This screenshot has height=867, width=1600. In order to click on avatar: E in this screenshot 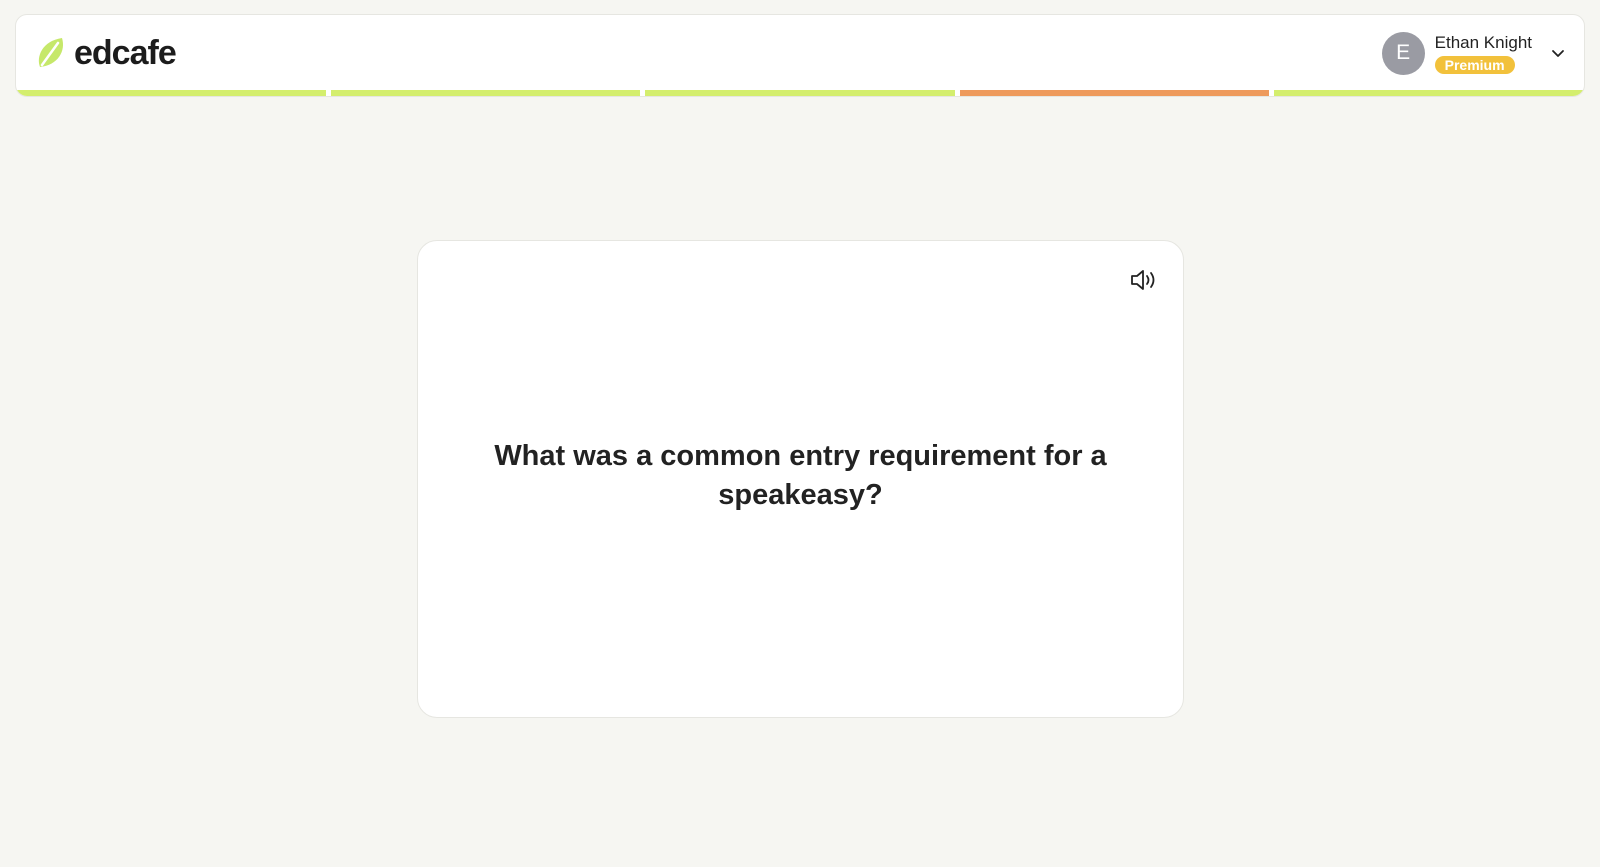, I will do `click(1403, 53)`.